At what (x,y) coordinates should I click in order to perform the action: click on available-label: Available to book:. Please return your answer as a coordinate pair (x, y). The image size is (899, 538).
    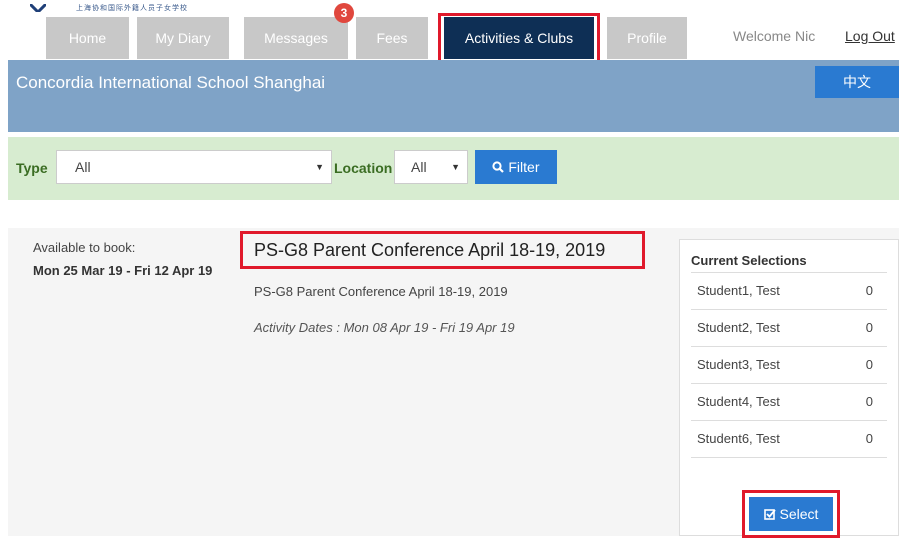
    Looking at the image, I should click on (84, 247).